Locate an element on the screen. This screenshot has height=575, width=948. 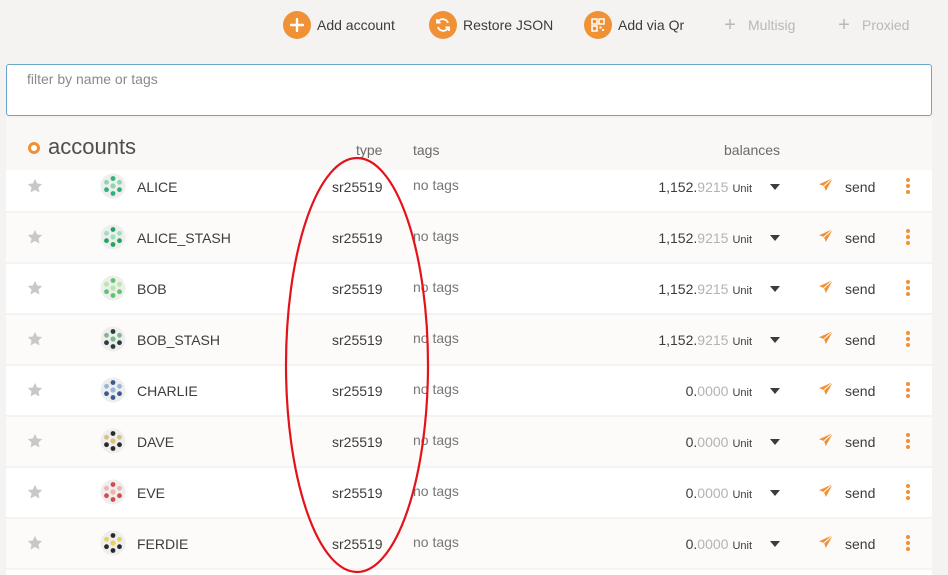
account-name: ALICE is located at coordinates (157, 187).